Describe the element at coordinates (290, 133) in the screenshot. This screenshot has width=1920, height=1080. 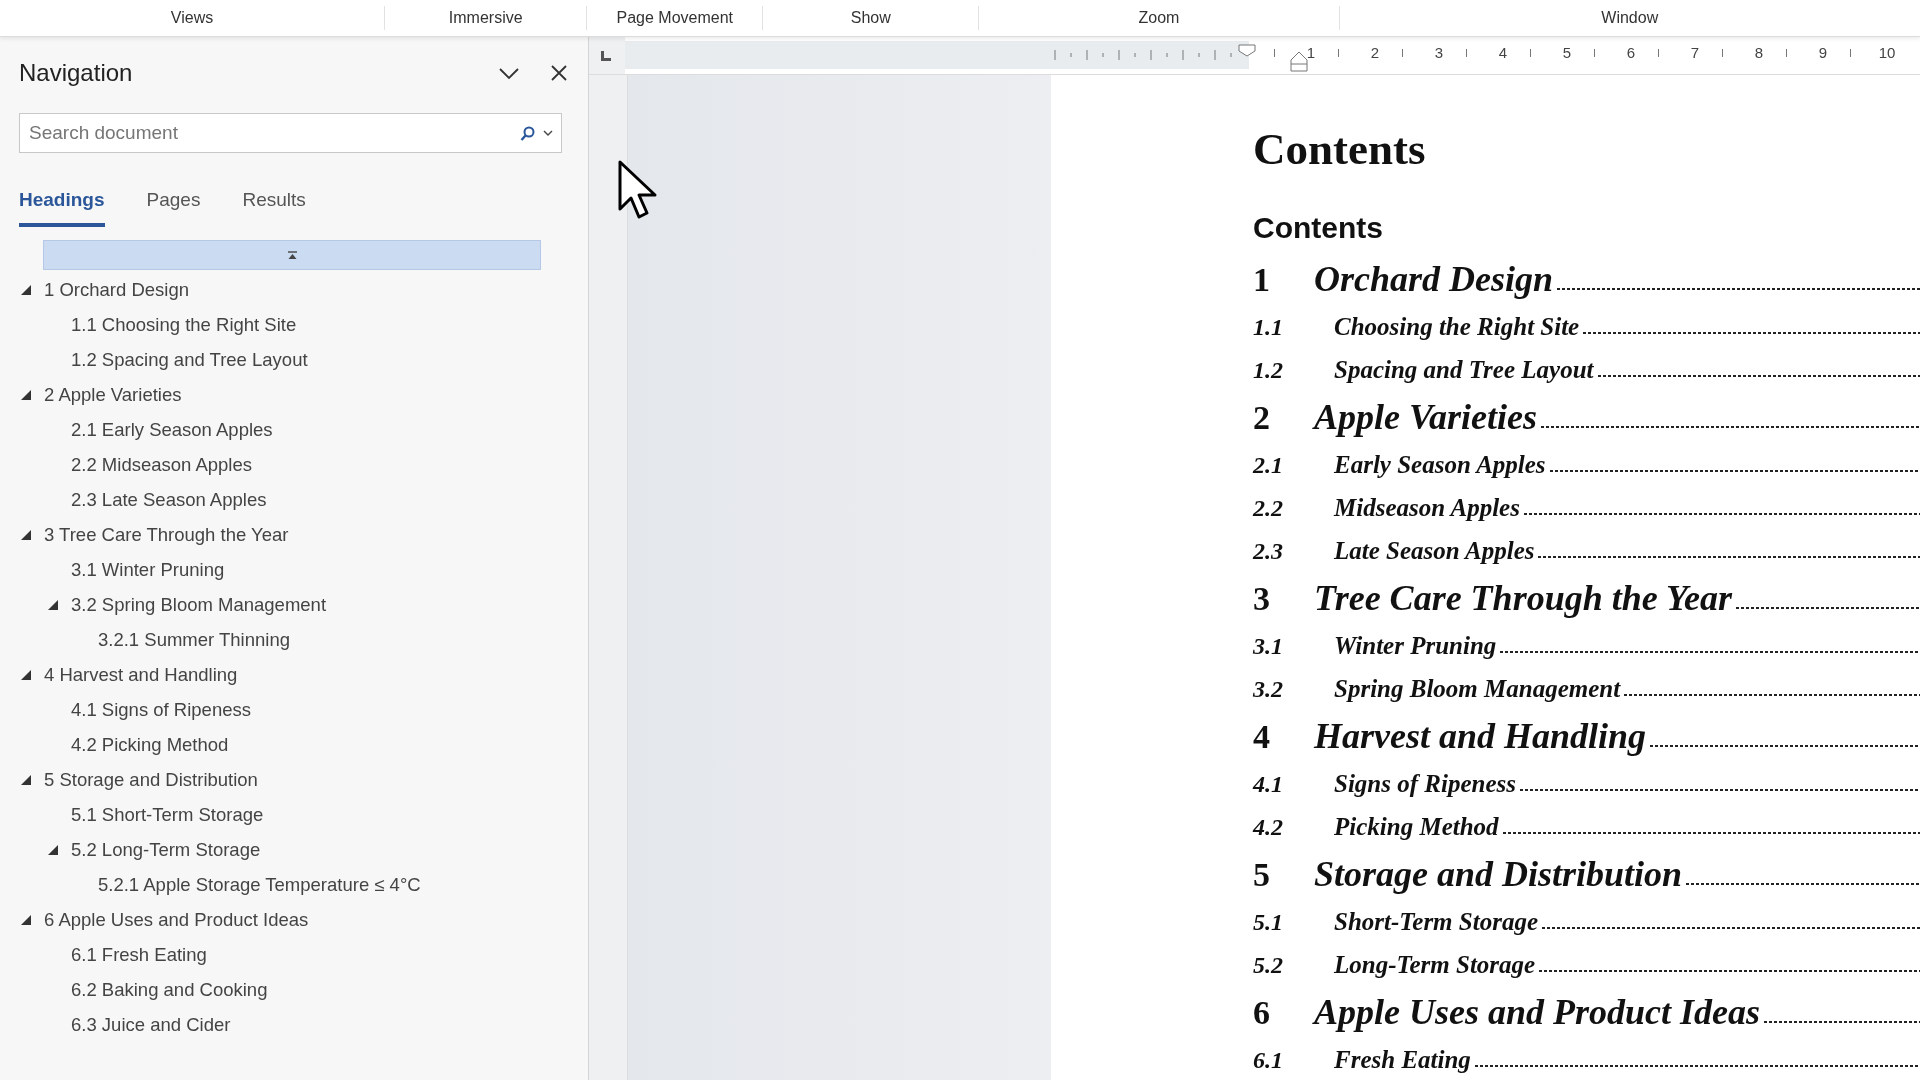
I see `search-field: Search document` at that location.